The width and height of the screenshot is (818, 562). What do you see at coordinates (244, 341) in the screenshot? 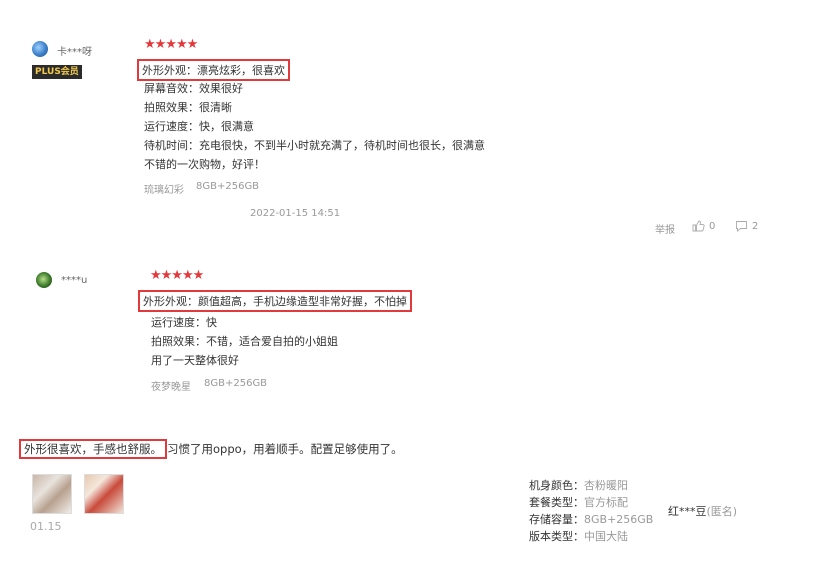
I see `review-line: 拍照效果：不错，适合爱自拍的小姐姐` at bounding box center [244, 341].